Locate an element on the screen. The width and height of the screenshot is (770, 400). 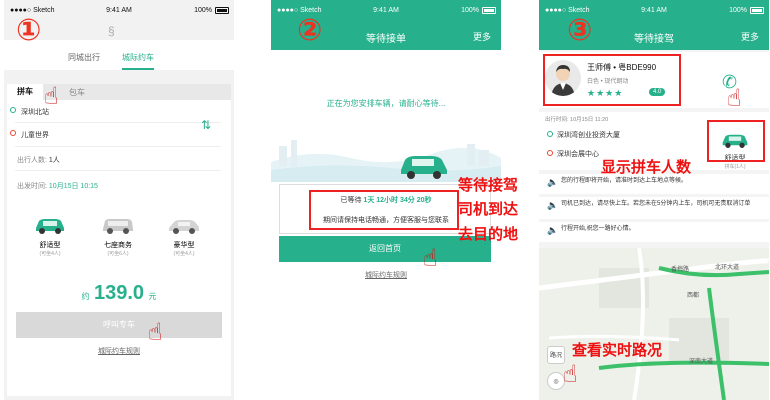
price-value: 139.0 is located at coordinates (119, 293).